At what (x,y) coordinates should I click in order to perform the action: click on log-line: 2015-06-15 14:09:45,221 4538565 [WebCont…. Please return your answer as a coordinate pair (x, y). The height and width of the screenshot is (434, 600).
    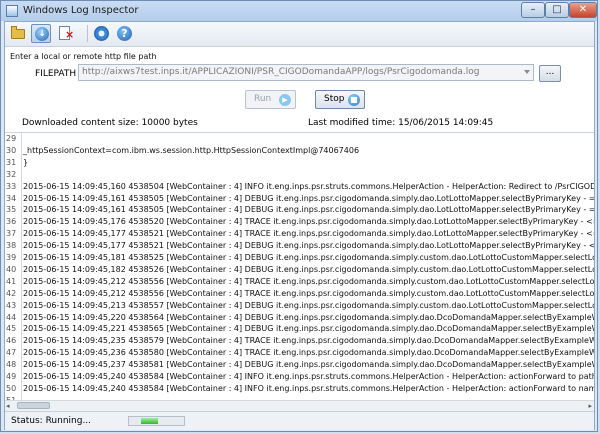
    Looking at the image, I should click on (308, 329).